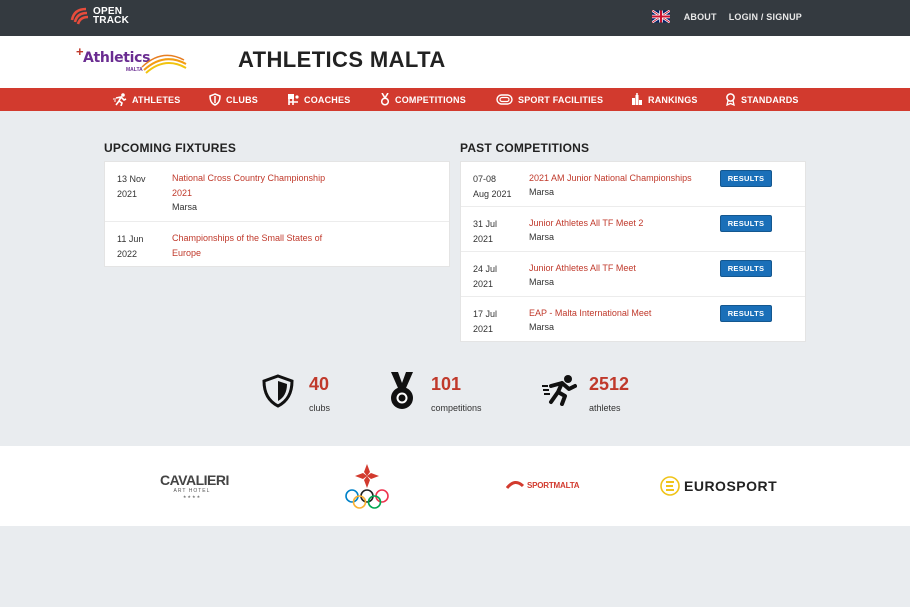 Image resolution: width=910 pixels, height=607 pixels. Describe the element at coordinates (247, 238) in the screenshot. I see `fixture-name-line: Championships of the Small States of` at that location.